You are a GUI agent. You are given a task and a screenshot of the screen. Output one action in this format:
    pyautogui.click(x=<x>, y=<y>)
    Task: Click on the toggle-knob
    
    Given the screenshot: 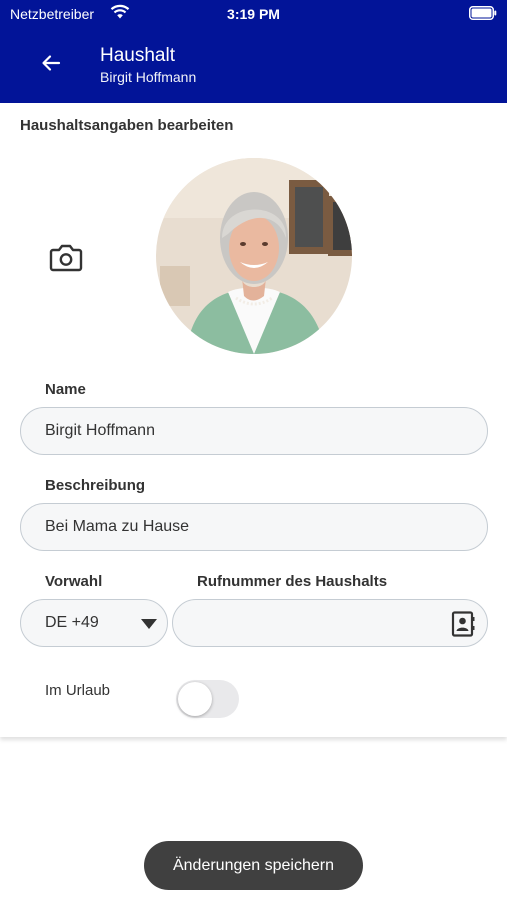 What is the action you would take?
    pyautogui.click(x=195, y=699)
    